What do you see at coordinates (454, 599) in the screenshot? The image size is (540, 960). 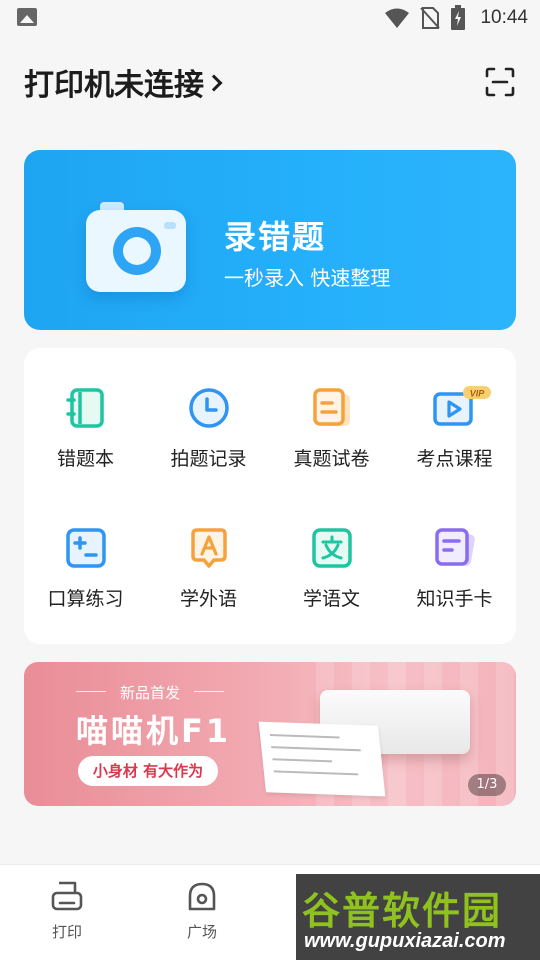 I see `grid-item-label: 知识手卡` at bounding box center [454, 599].